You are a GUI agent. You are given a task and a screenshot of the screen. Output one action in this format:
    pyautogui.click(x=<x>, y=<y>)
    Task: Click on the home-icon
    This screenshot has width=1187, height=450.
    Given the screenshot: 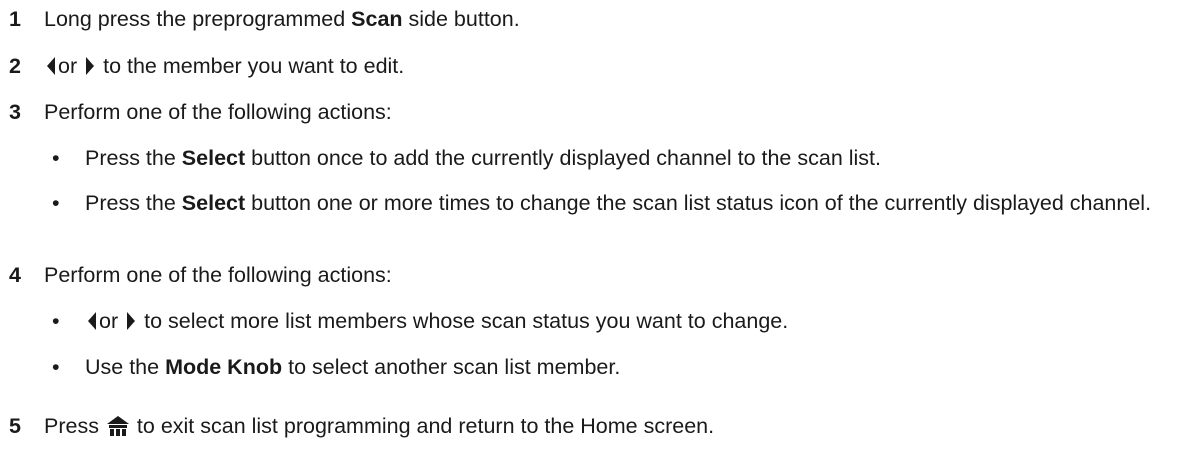 What is the action you would take?
    pyautogui.click(x=117, y=426)
    